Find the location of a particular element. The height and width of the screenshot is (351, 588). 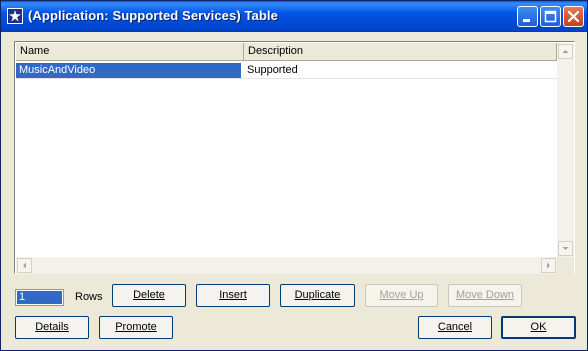

delete-button: Delete is located at coordinates (149, 295).